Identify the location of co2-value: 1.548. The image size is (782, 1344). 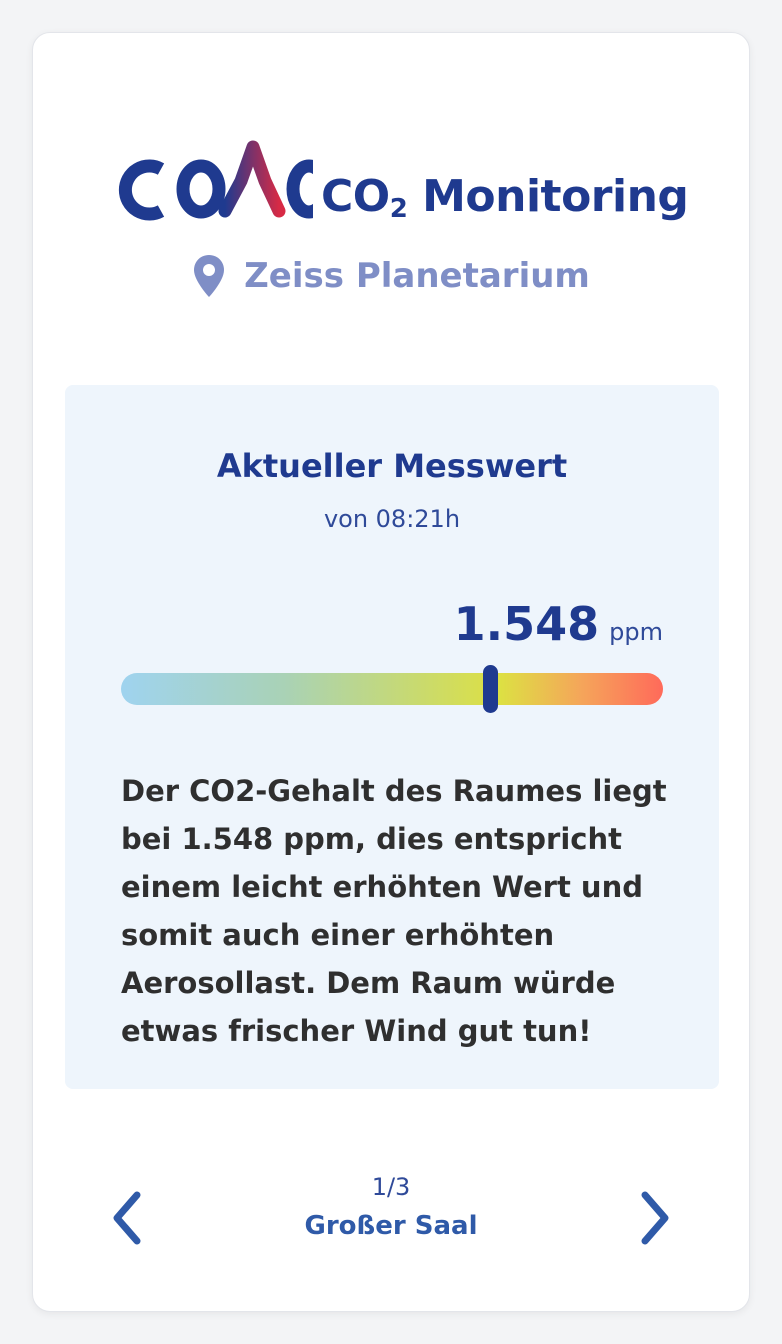
(526, 624).